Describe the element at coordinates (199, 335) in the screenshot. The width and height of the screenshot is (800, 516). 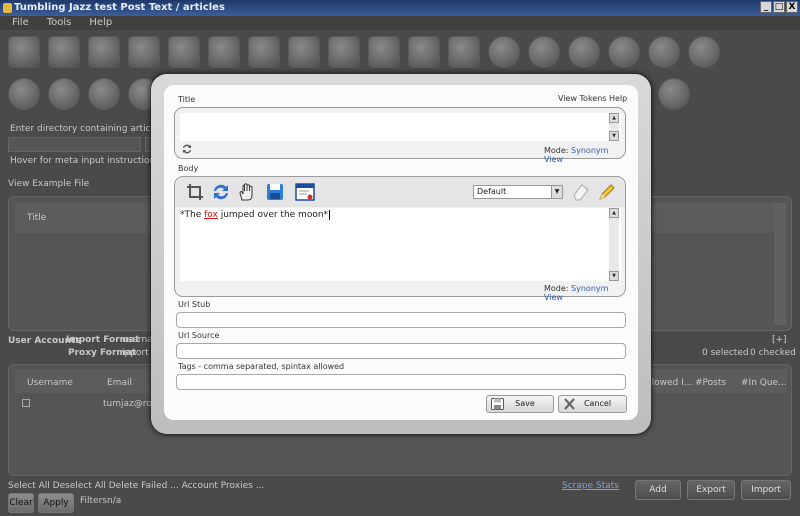
I see `url-source-label: Url Source` at that location.